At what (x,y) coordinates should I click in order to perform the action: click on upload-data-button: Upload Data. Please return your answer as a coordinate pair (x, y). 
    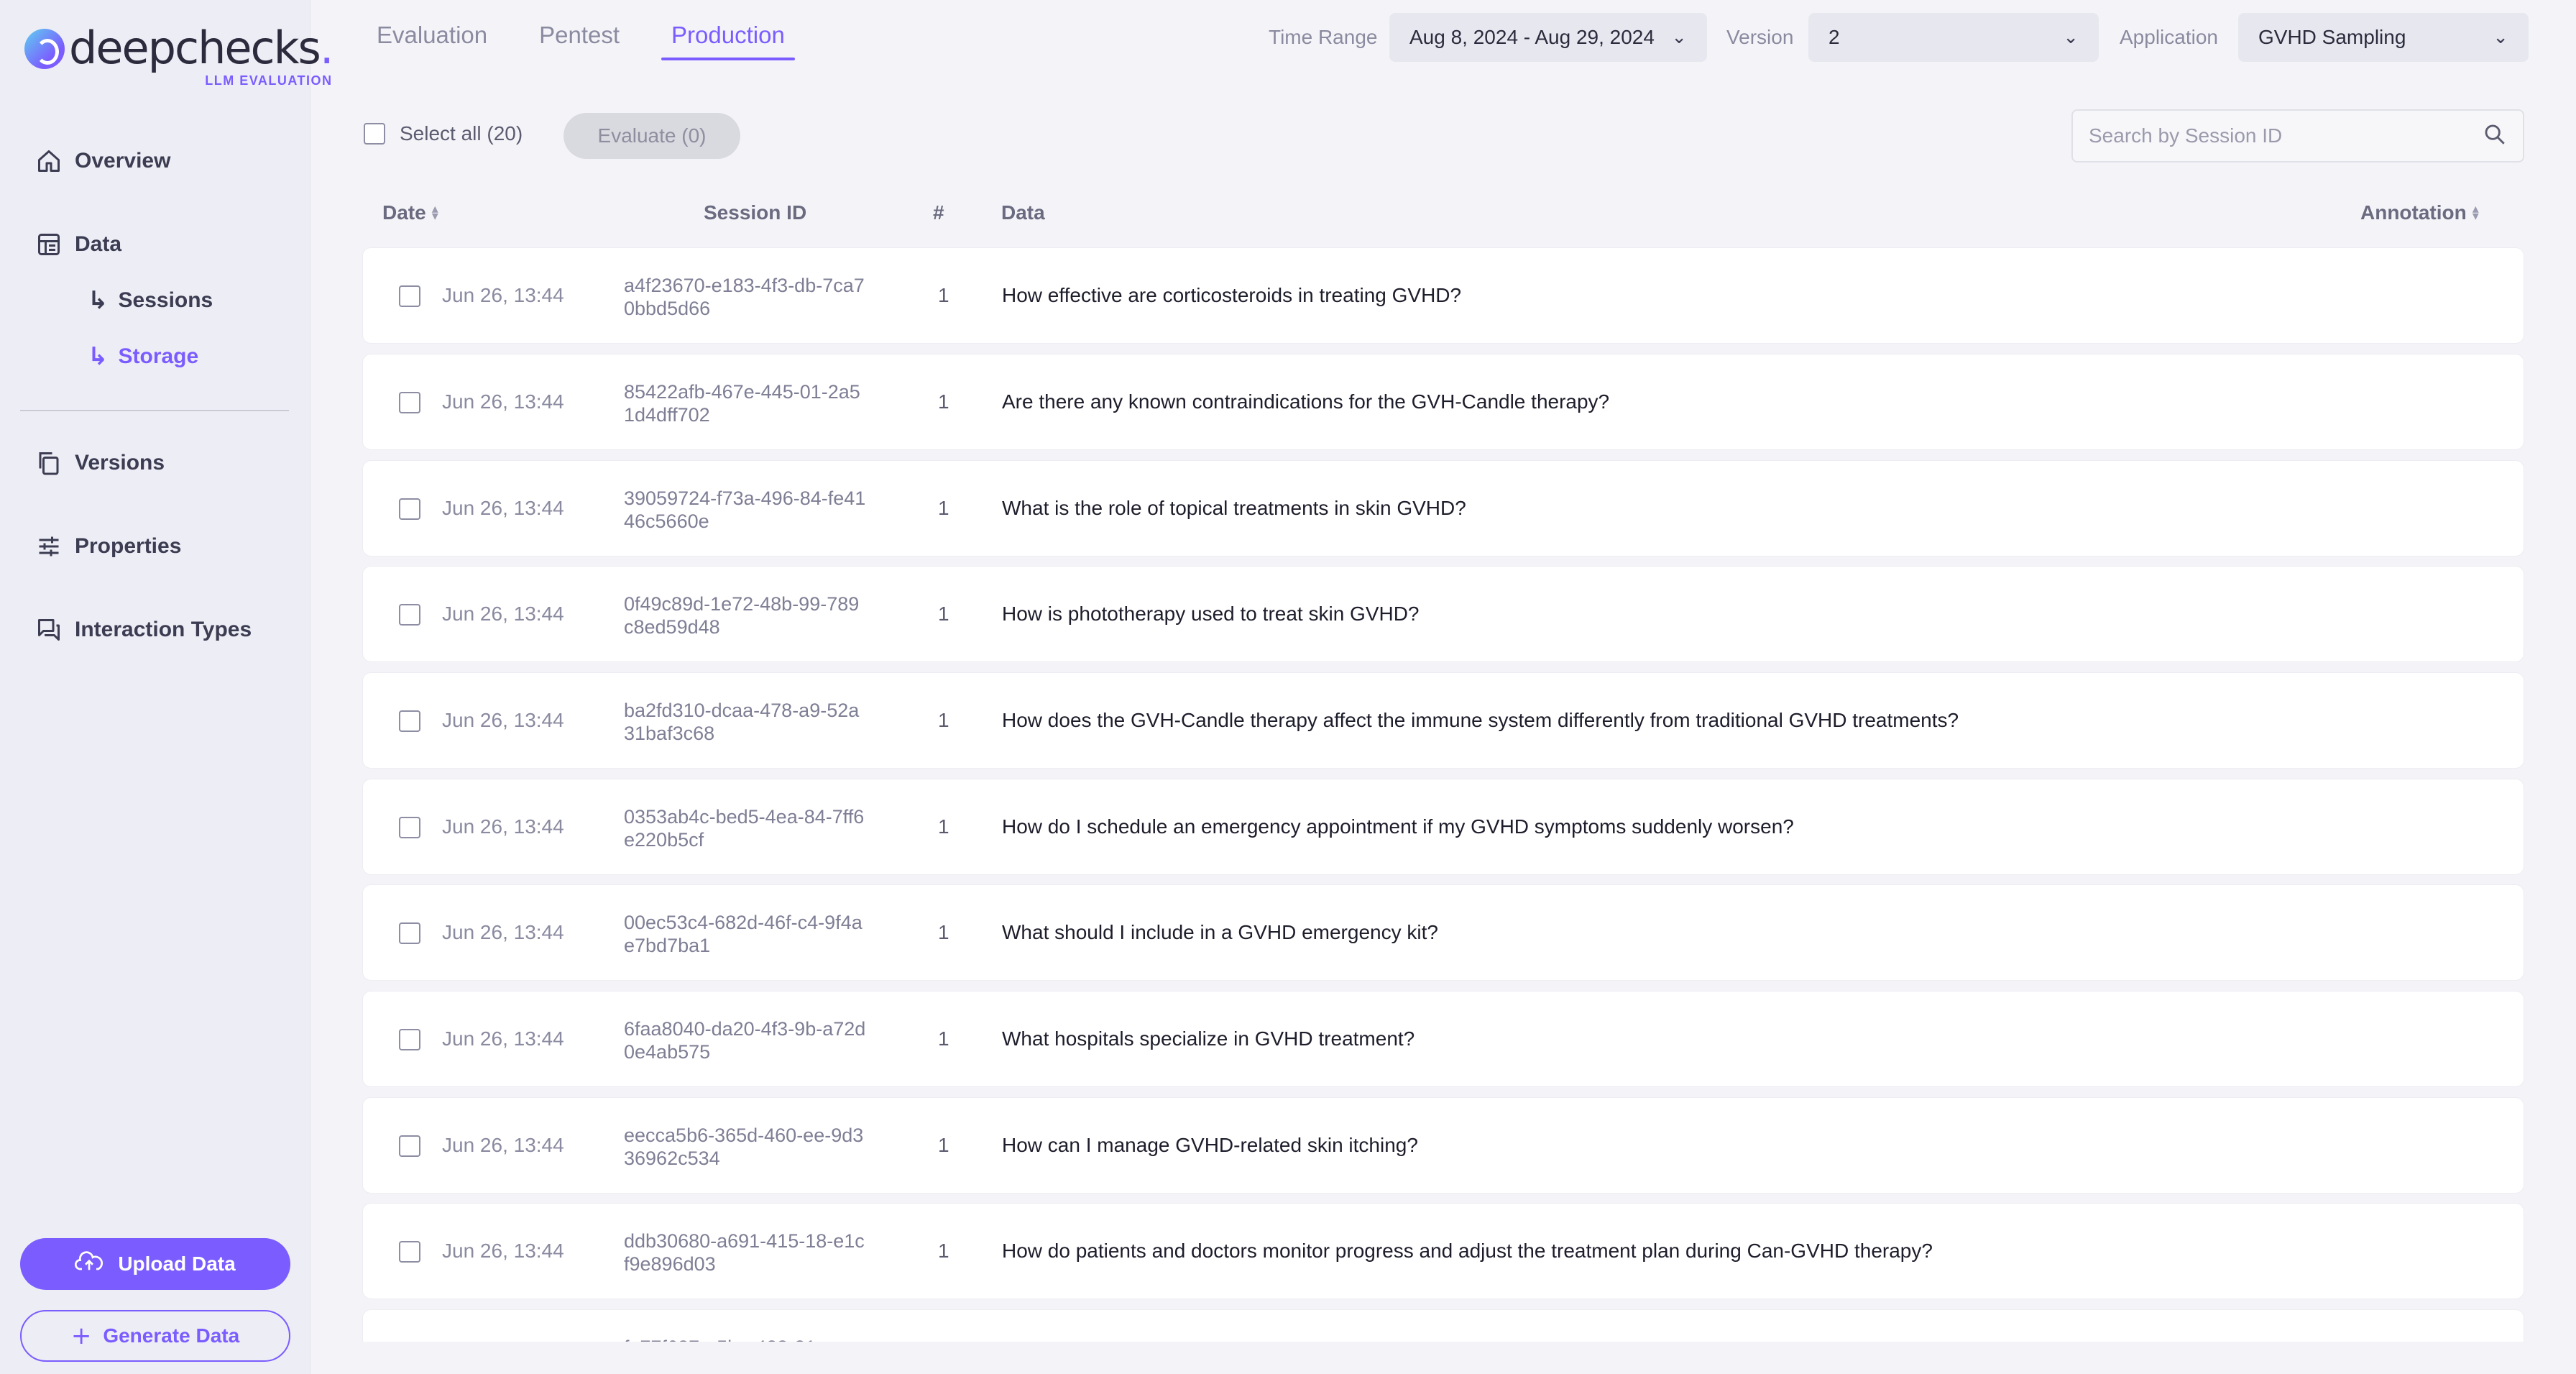
    Looking at the image, I should click on (155, 1264).